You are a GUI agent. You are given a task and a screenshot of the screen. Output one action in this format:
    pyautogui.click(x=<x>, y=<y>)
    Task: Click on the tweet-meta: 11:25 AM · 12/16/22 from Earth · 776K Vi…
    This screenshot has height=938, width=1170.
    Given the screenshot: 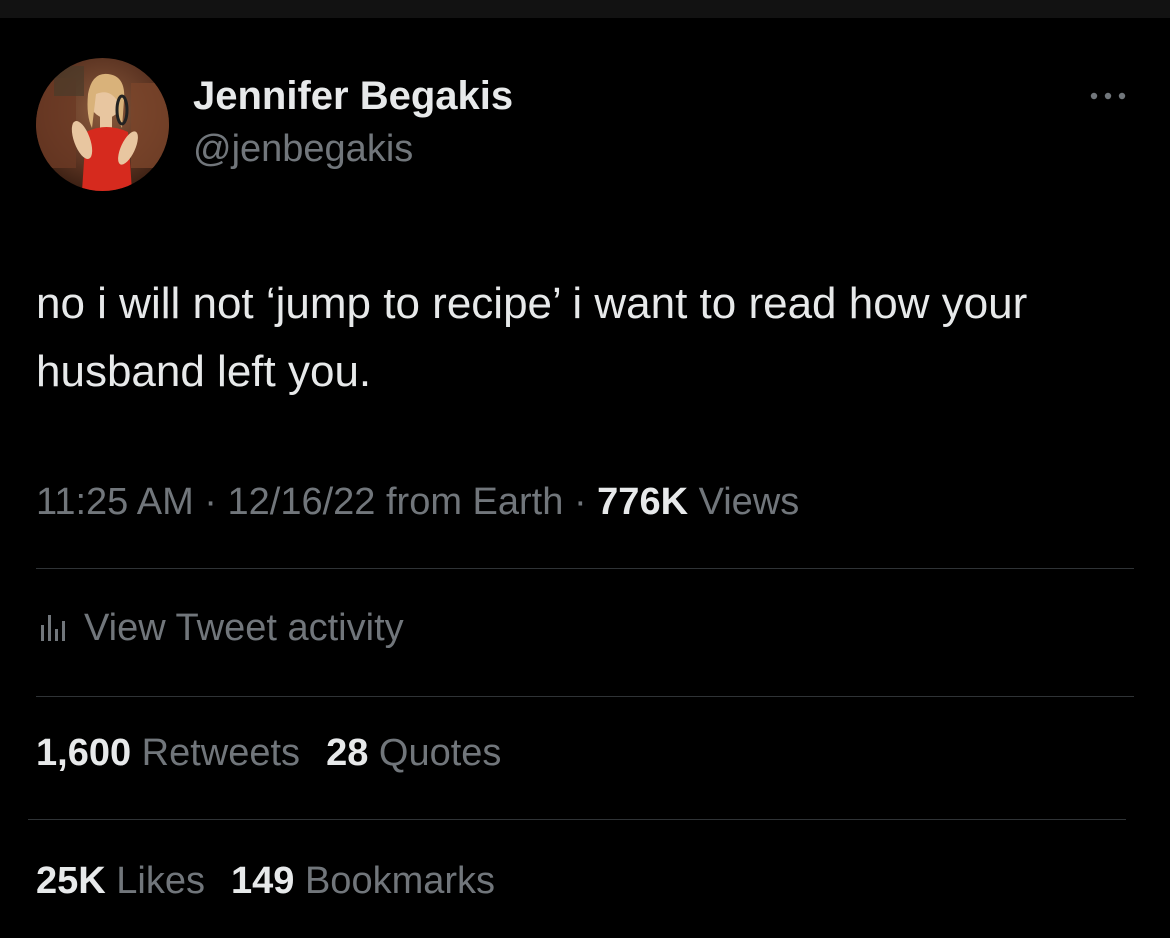 What is the action you would take?
    pyautogui.click(x=417, y=502)
    